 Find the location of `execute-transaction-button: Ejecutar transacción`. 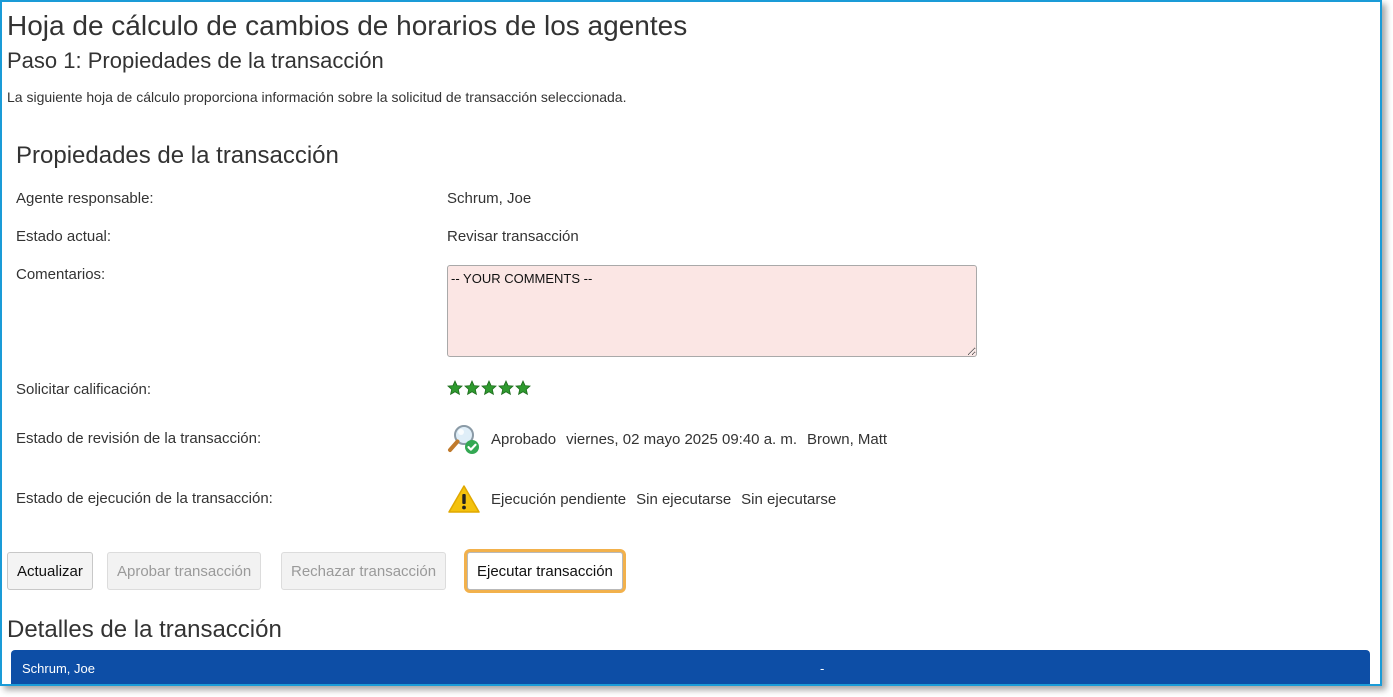

execute-transaction-button: Ejecutar transacción is located at coordinates (545, 571).